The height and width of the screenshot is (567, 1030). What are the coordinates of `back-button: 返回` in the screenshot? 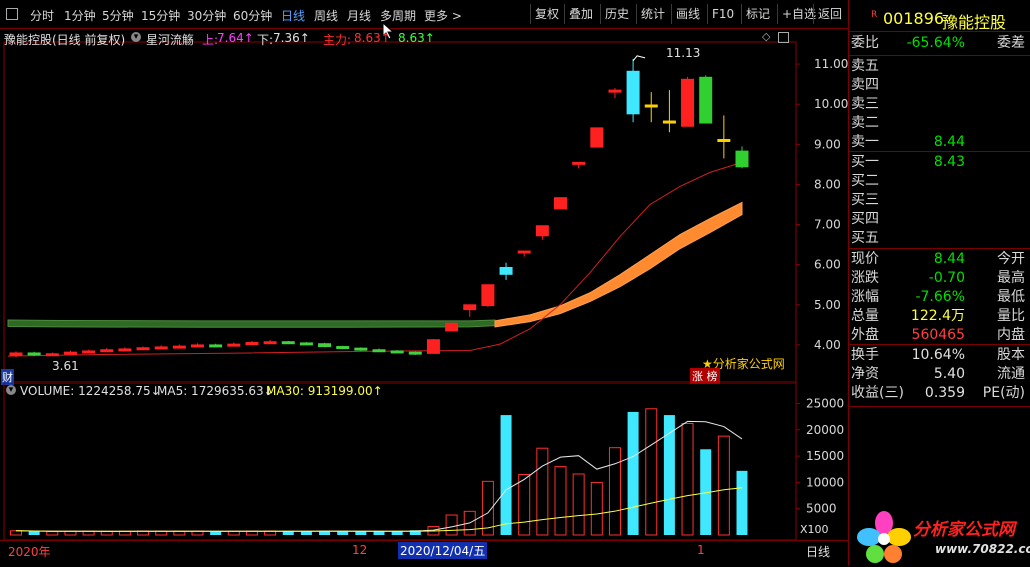 It's located at (829, 14).